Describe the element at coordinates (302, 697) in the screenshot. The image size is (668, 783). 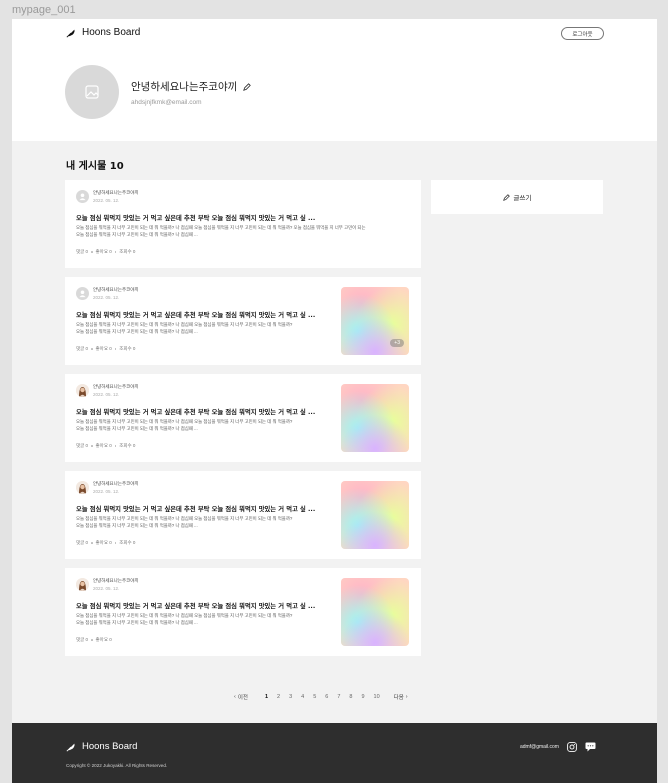
I see `page-number: 4` at that location.